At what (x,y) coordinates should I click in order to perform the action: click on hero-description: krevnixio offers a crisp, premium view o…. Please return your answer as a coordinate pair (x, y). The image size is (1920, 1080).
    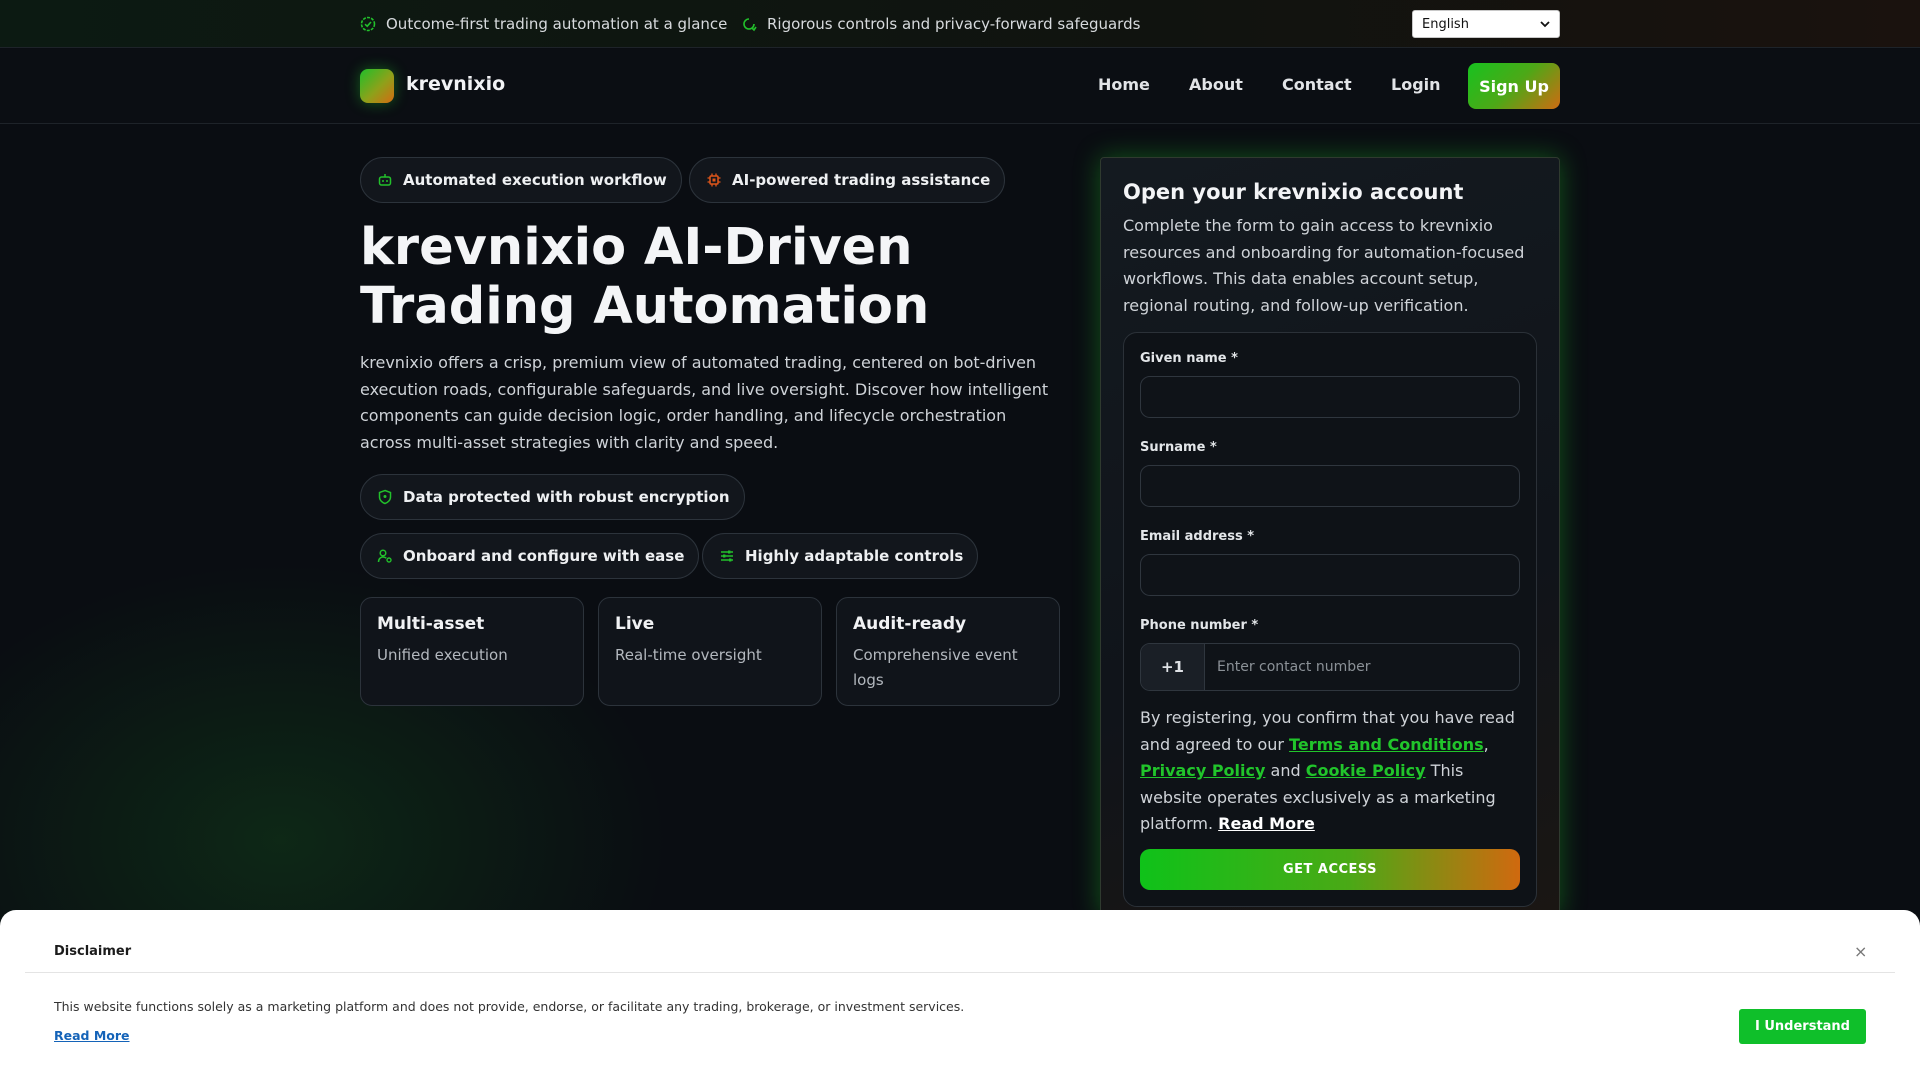
    Looking at the image, I should click on (704, 402).